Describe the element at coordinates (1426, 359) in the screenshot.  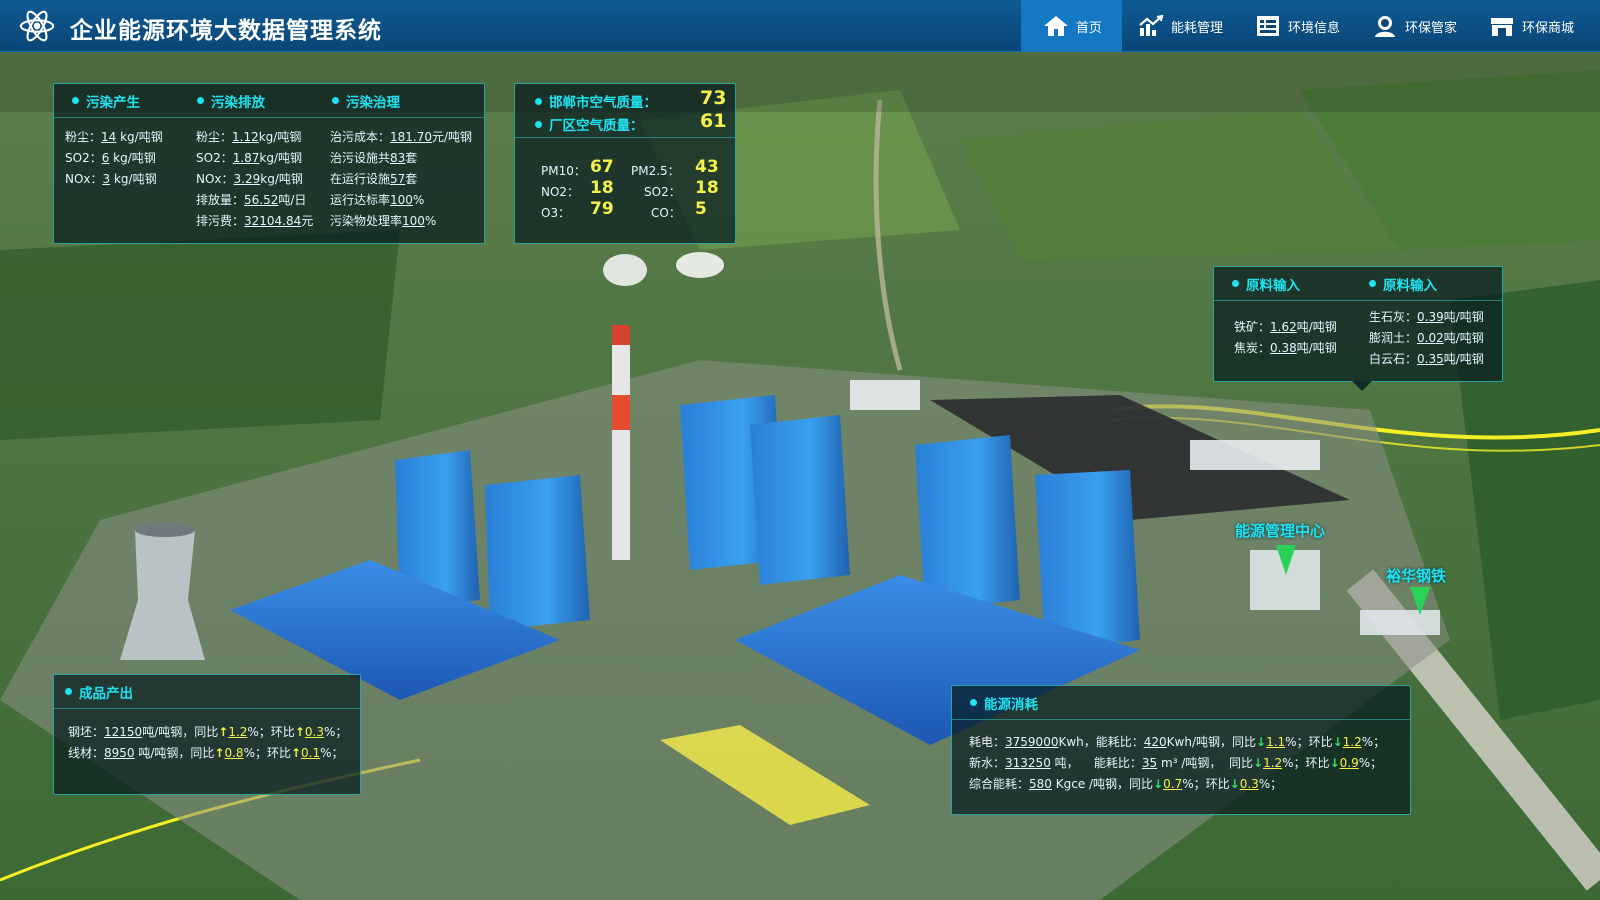
I see `raw-row-dolomite: 白云石：0.35吨/吨钢` at that location.